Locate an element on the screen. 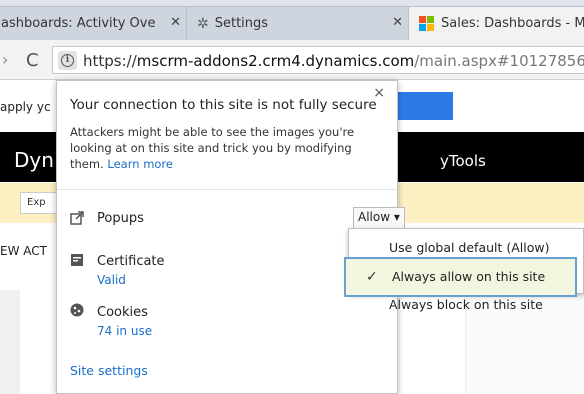 The width and height of the screenshot is (584, 394). microsoft-logo-icon is located at coordinates (426, 23).